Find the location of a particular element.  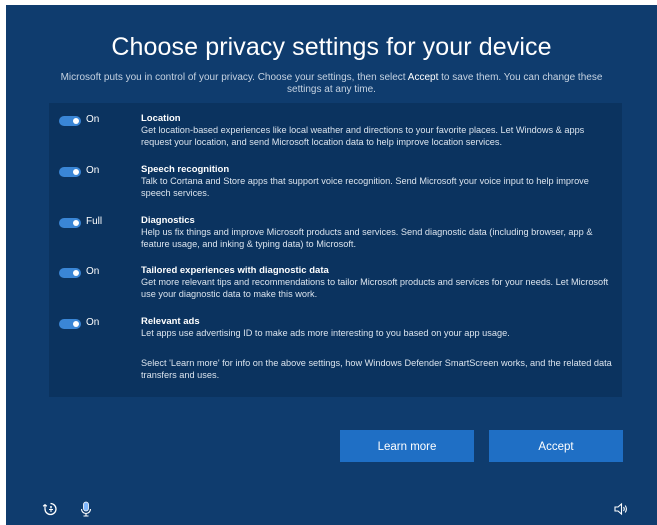

setting-title: Diagnostics is located at coordinates (168, 220).